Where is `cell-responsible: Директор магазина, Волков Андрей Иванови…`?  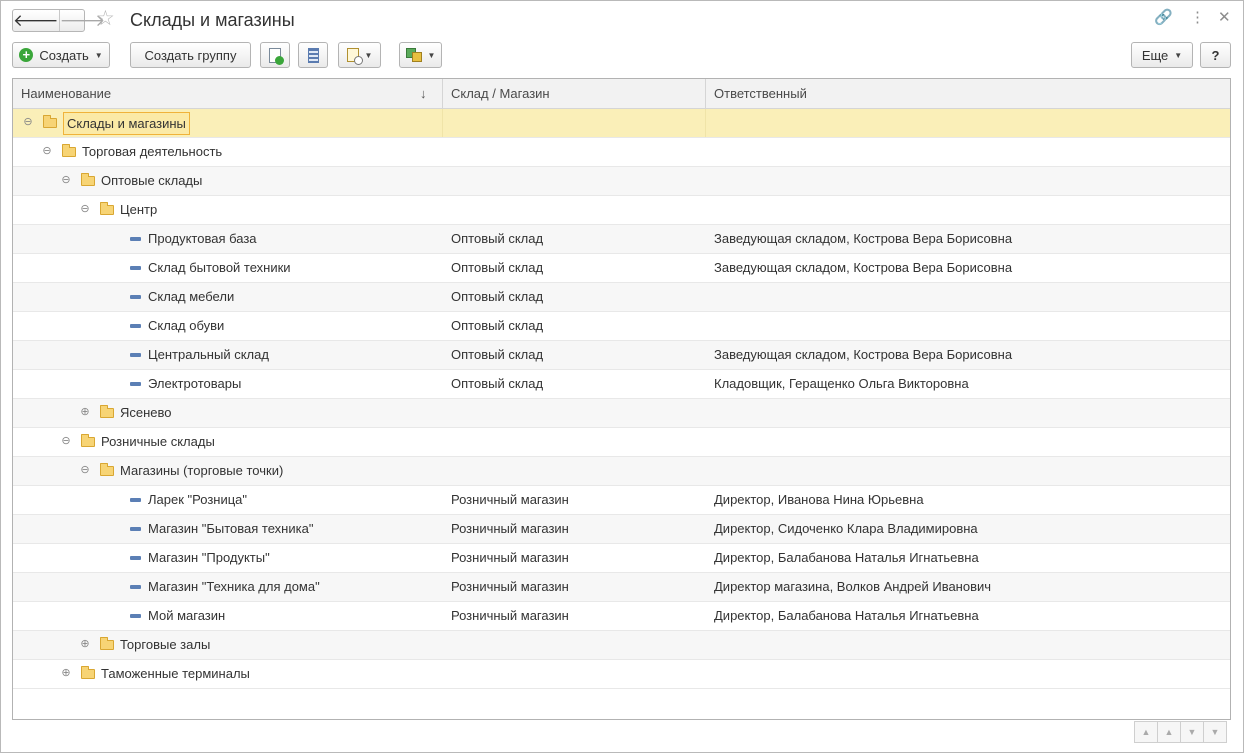 cell-responsible: Директор магазина, Волков Андрей Иванови… is located at coordinates (853, 586).